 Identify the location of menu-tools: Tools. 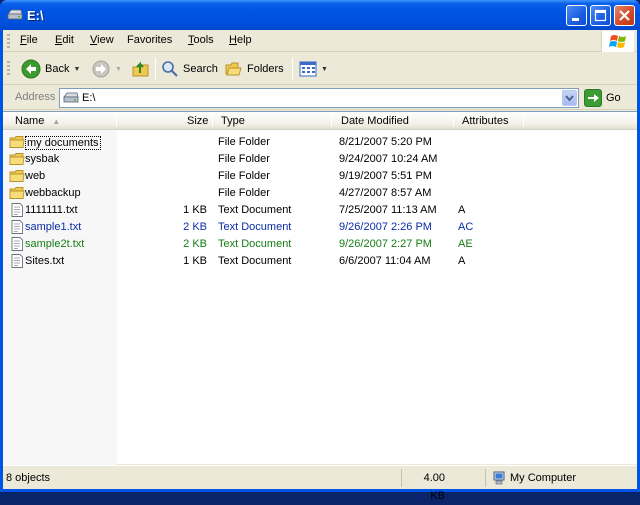
(201, 40).